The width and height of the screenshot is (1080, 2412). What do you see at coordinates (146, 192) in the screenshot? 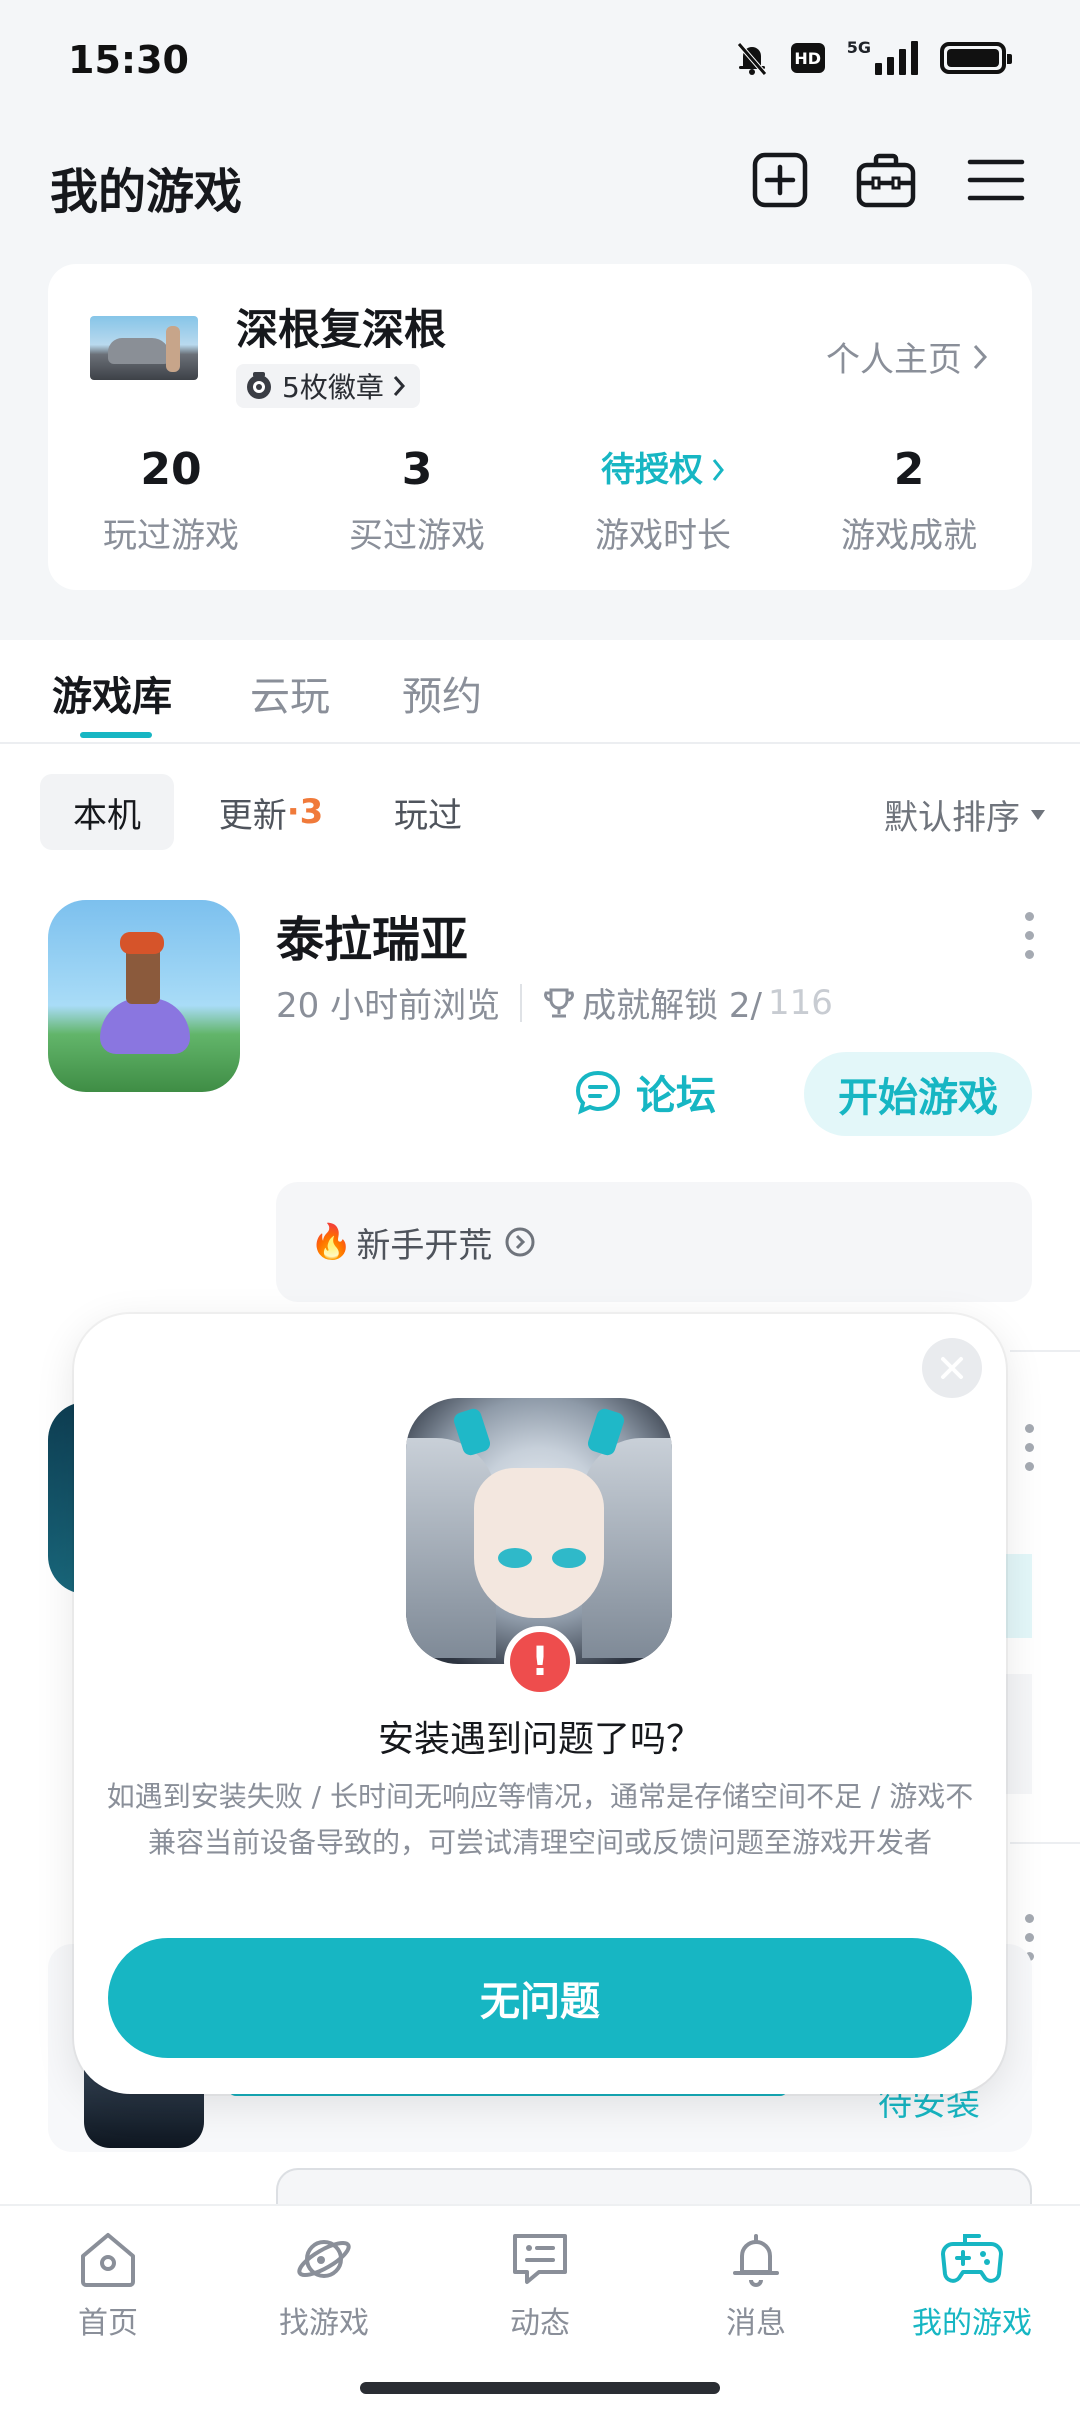
I see `page-title: 我的游戏` at bounding box center [146, 192].